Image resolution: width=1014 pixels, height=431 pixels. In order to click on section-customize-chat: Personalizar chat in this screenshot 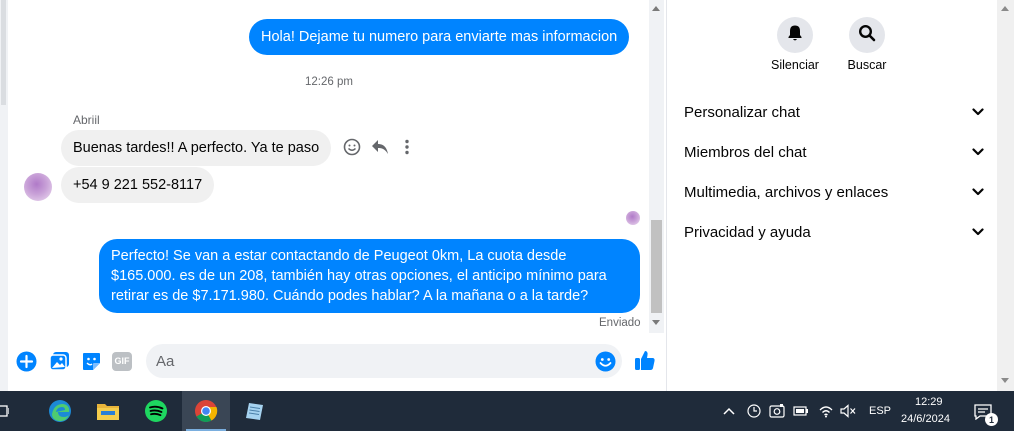, I will do `click(834, 112)`.